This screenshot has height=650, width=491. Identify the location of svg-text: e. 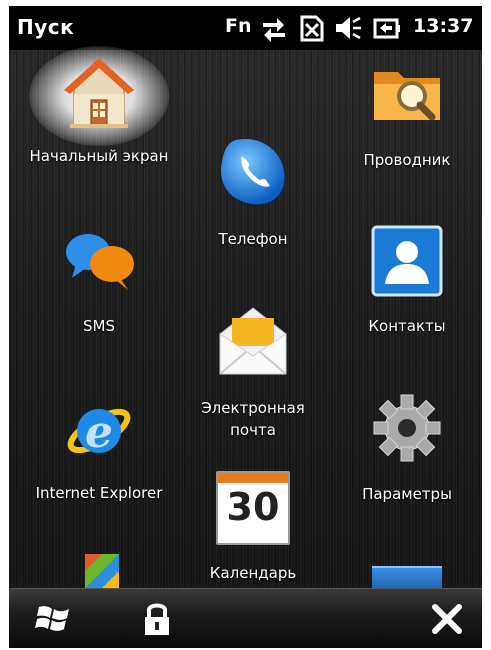
(99, 432).